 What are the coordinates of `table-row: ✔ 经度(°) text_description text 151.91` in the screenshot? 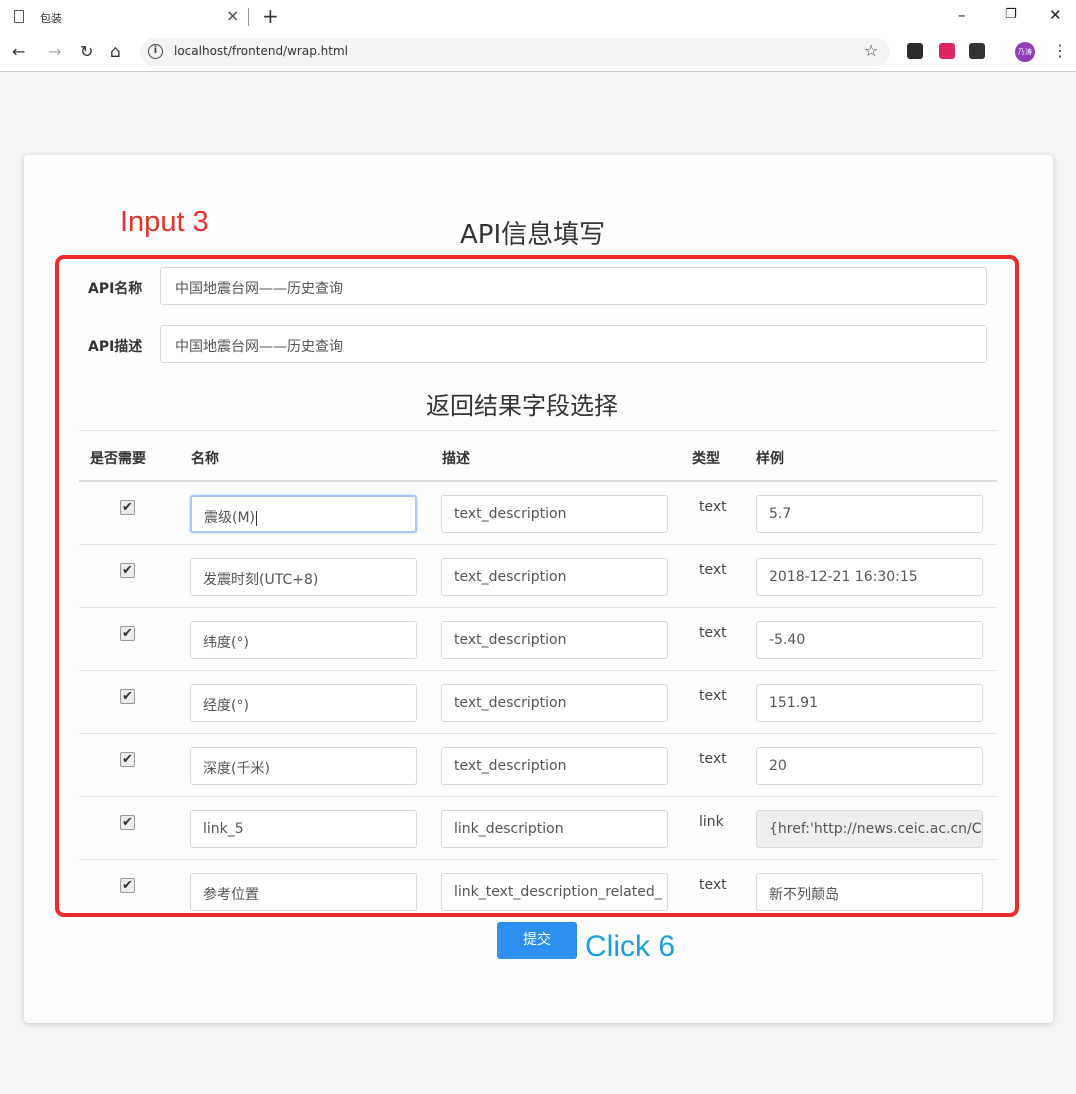 It's located at (538, 702).